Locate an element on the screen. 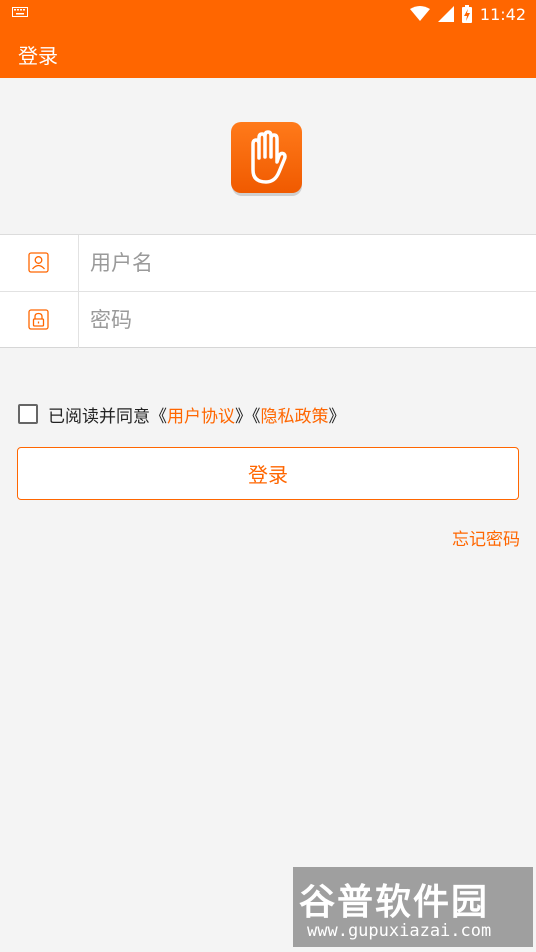  login-form is located at coordinates (268, 291).